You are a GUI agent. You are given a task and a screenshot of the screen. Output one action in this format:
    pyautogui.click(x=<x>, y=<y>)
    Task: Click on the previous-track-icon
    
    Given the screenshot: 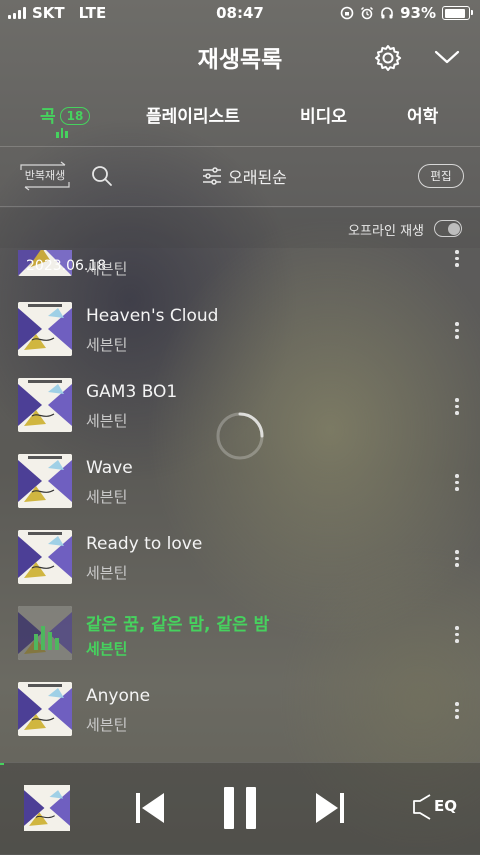 What is the action you would take?
    pyautogui.click(x=150, y=808)
    